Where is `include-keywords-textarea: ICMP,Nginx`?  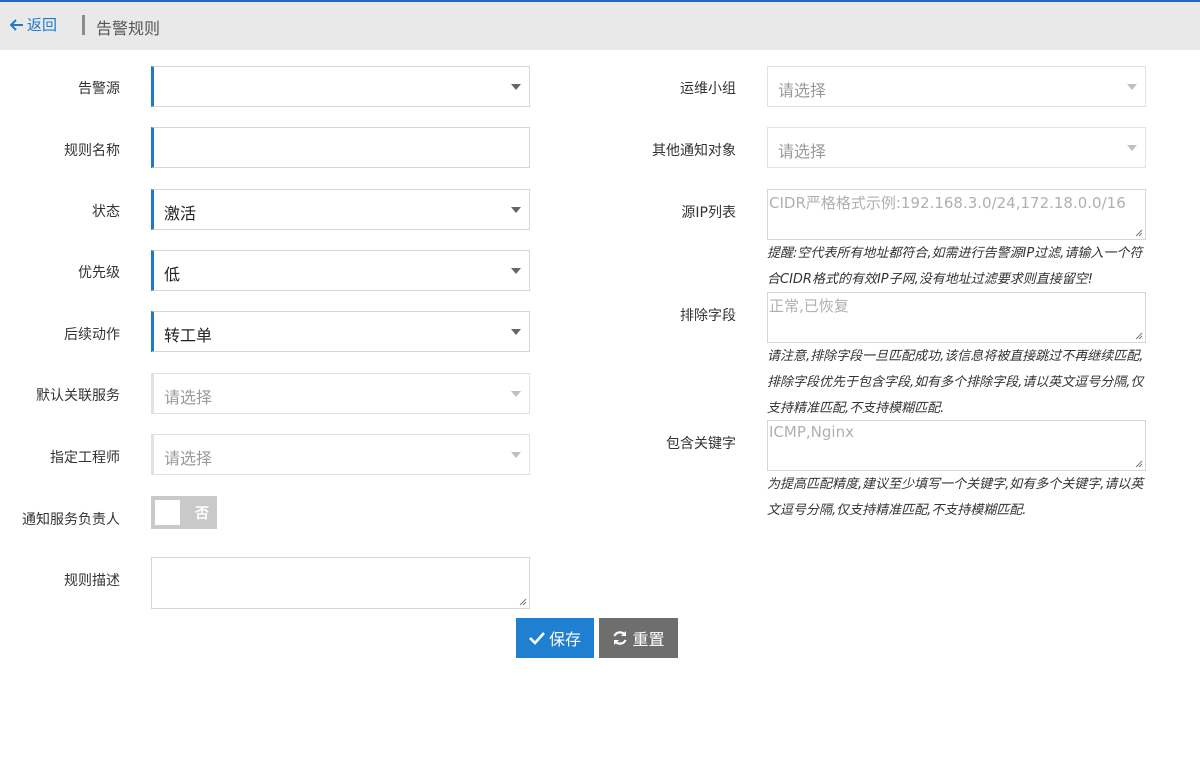 include-keywords-textarea: ICMP,Nginx is located at coordinates (956, 445).